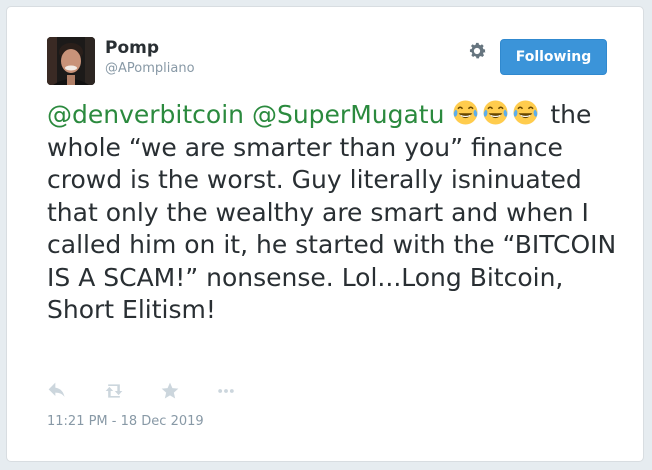  I want to click on retweet-icon, so click(114, 392).